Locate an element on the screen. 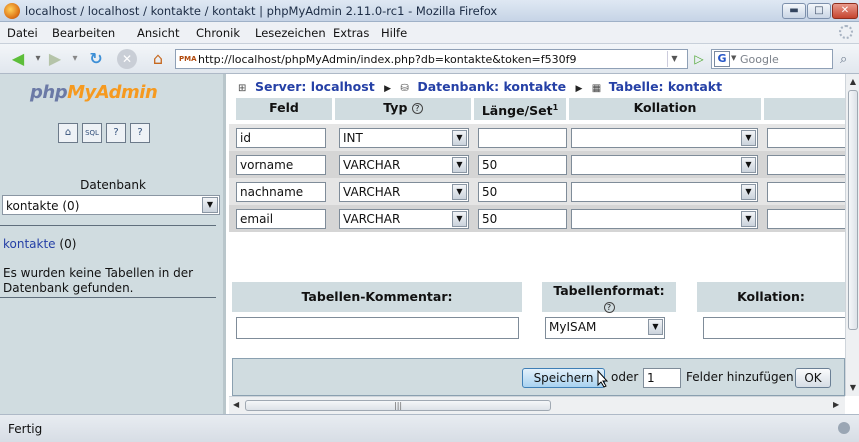 This screenshot has height=442, width=859. table-comment-input is located at coordinates (377, 328).